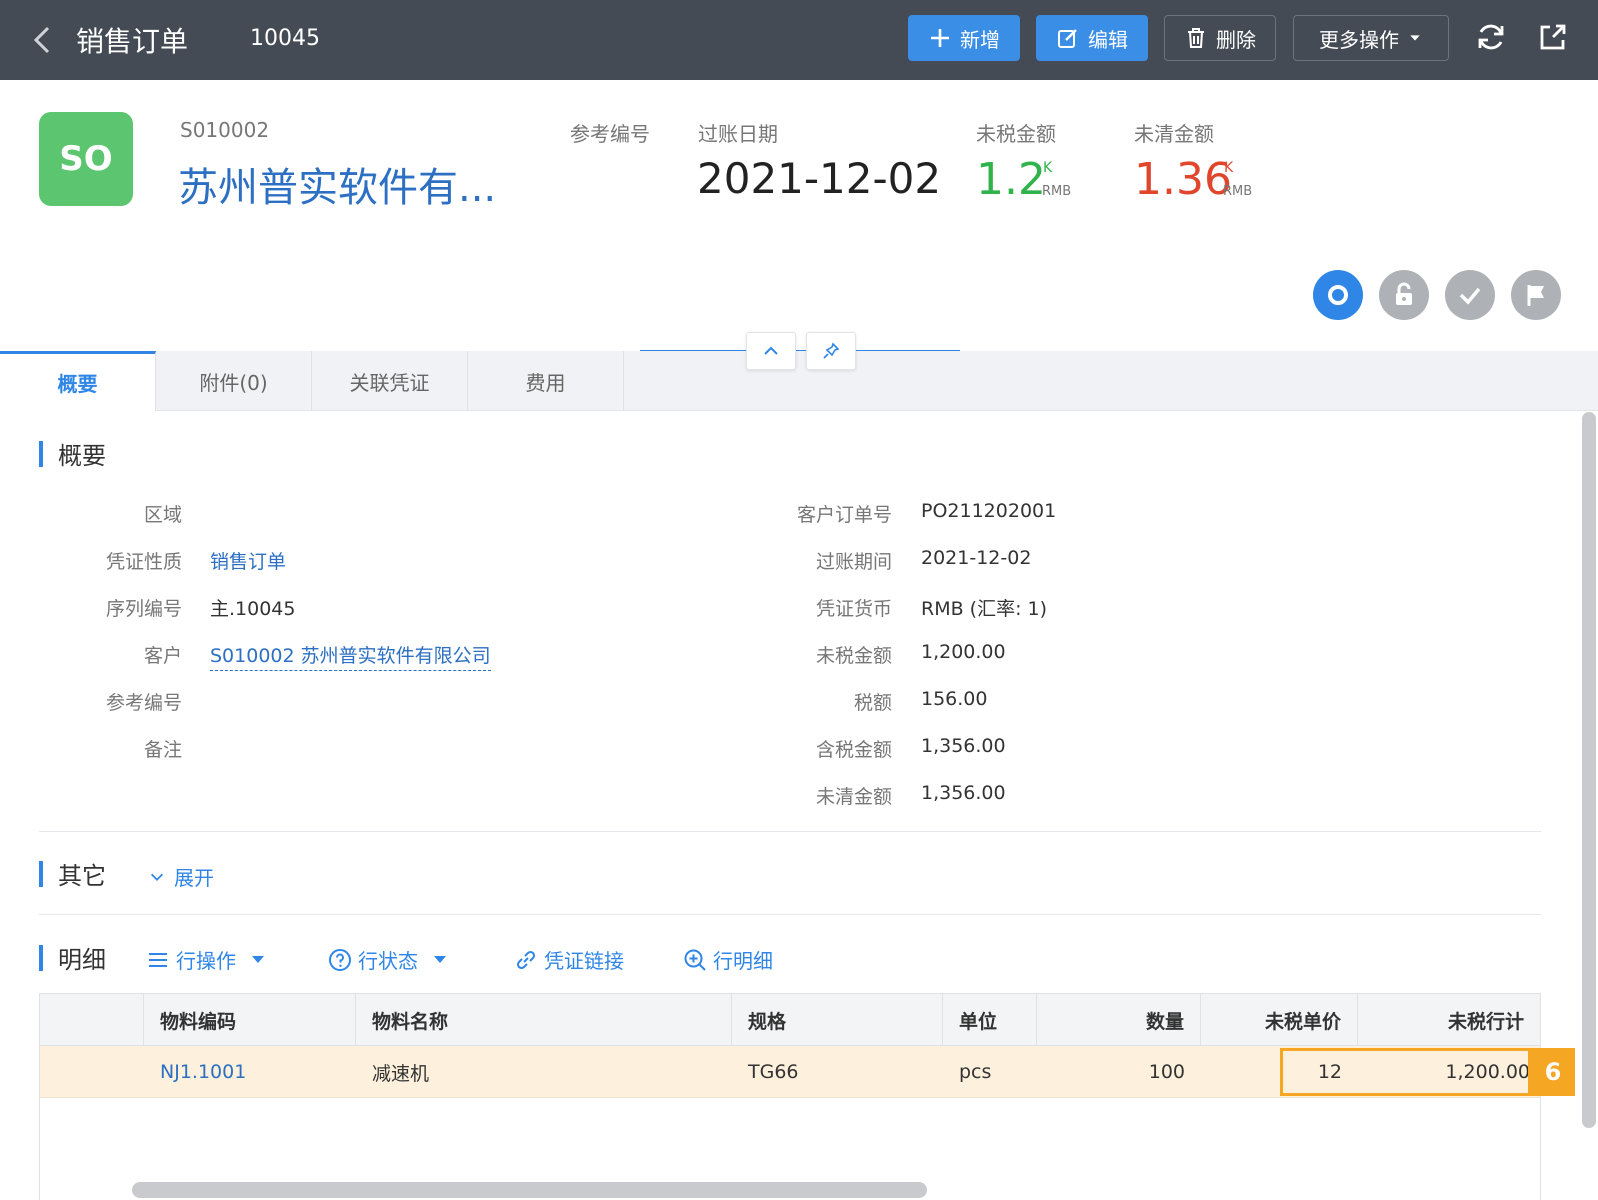 The image size is (1598, 1200). Describe the element at coordinates (990, 1020) in the screenshot. I see `column-header-unit: 单位` at that location.